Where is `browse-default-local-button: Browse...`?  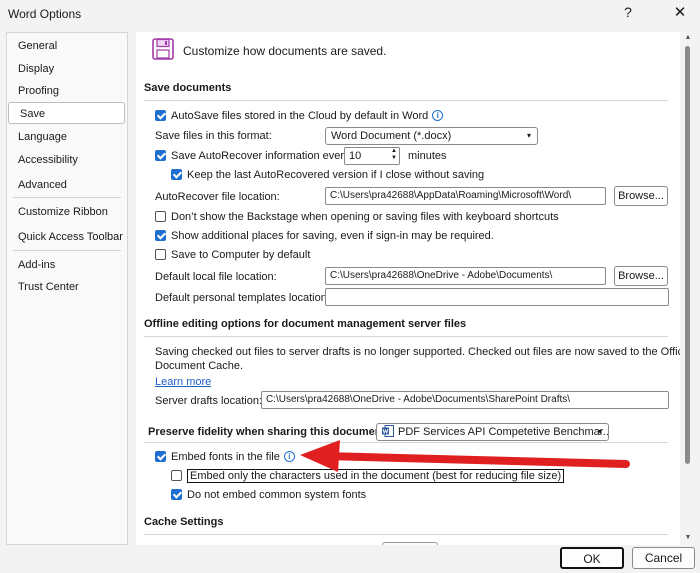 browse-default-local-button: Browse... is located at coordinates (641, 276).